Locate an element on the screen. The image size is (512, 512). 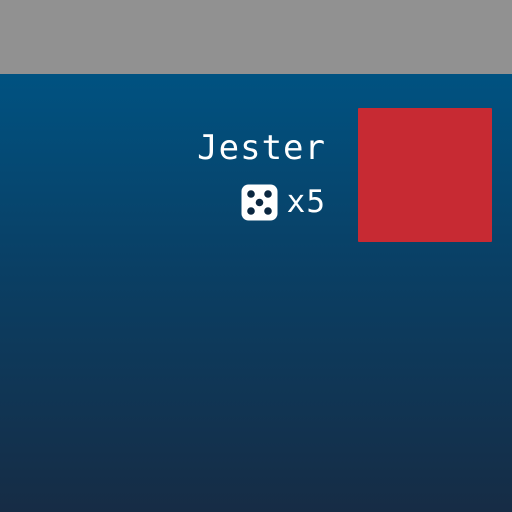
player-avatar is located at coordinates (425, 175).